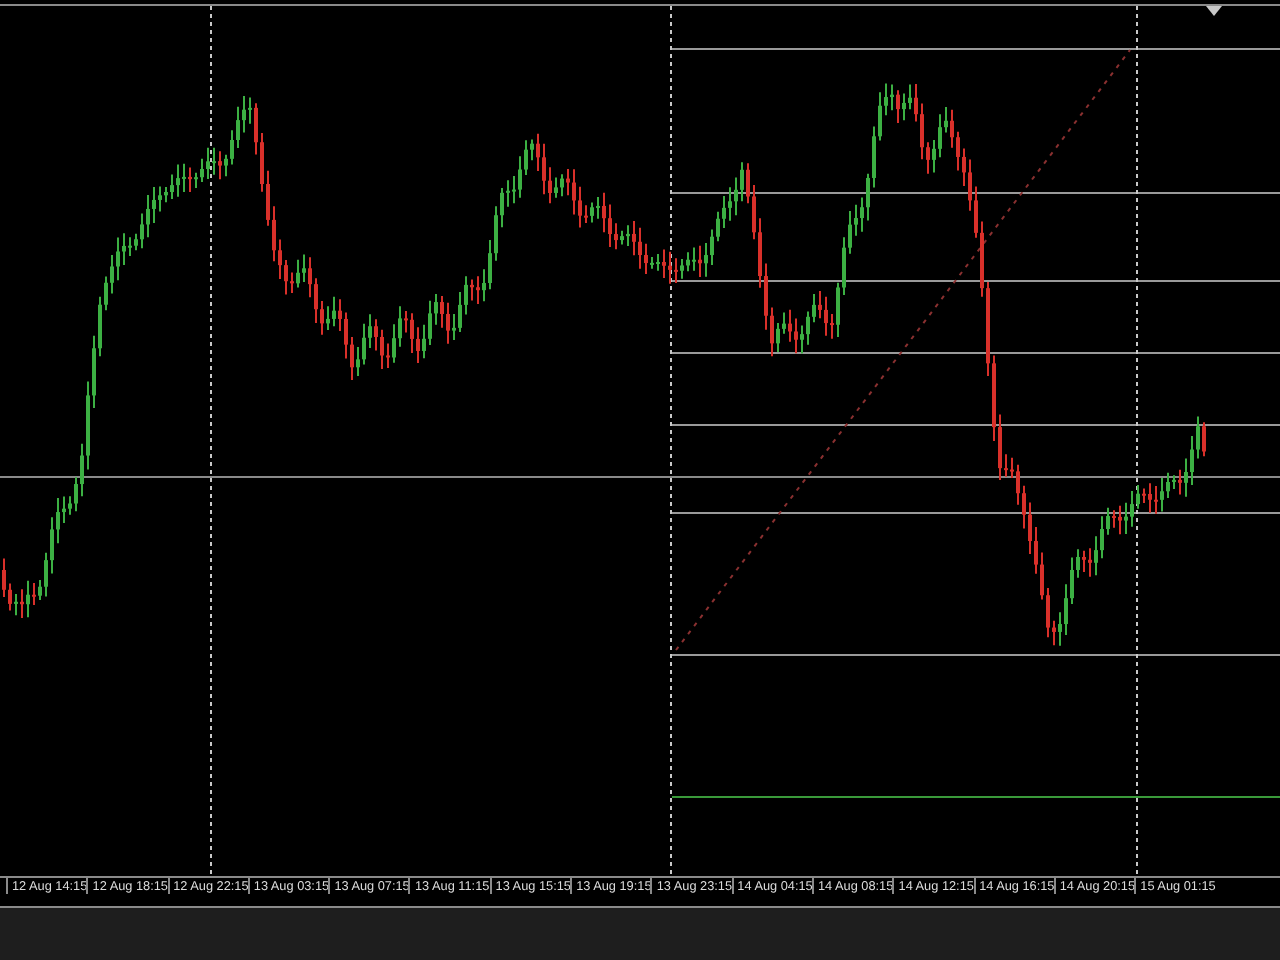 This screenshot has height=960, width=1280. I want to click on triangle-icon, so click(1214, 11).